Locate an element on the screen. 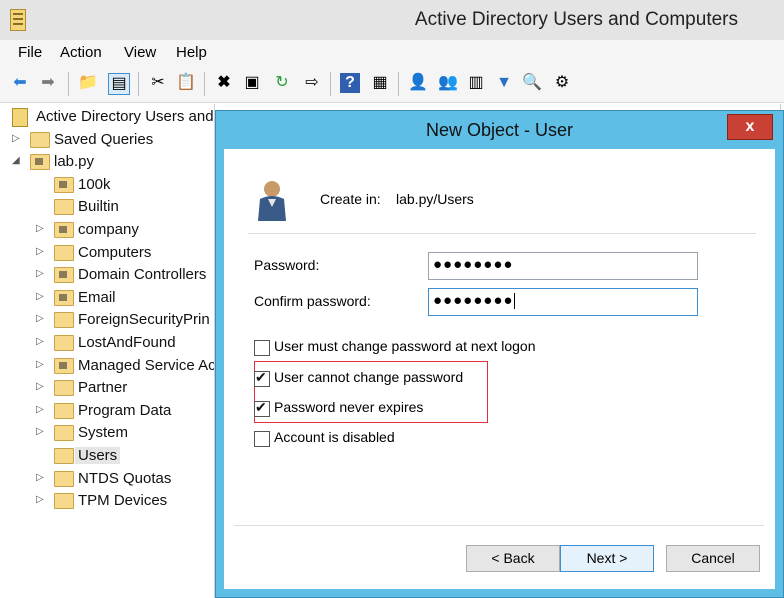 The width and height of the screenshot is (784, 598). cannot-change-password-checkbox is located at coordinates (262, 378).